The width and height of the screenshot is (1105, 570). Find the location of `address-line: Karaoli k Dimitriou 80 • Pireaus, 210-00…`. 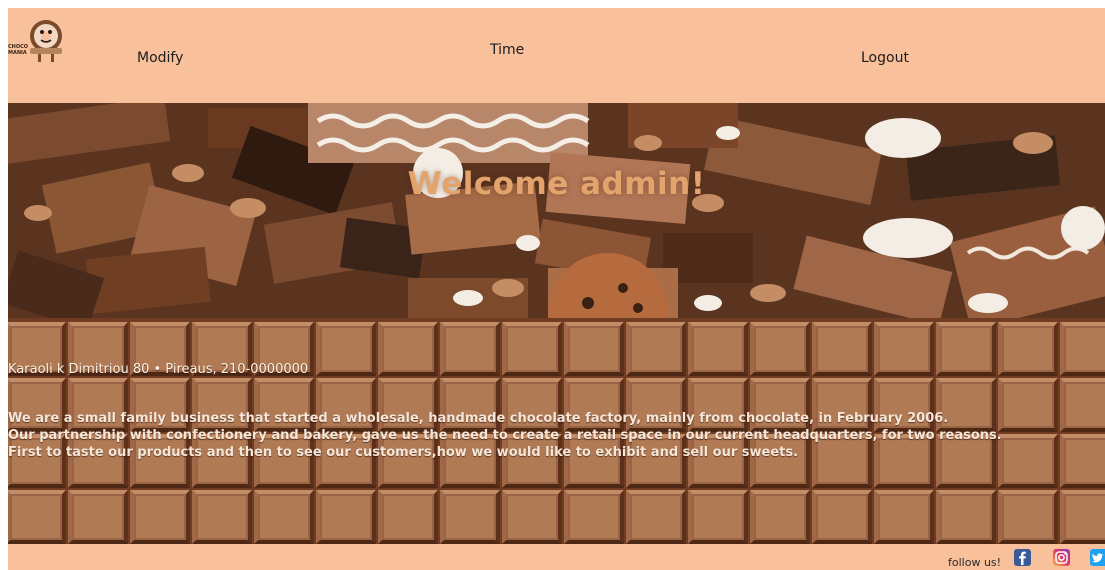

address-line: Karaoli k Dimitriou 80 • Pireaus, 210-00… is located at coordinates (158, 369).